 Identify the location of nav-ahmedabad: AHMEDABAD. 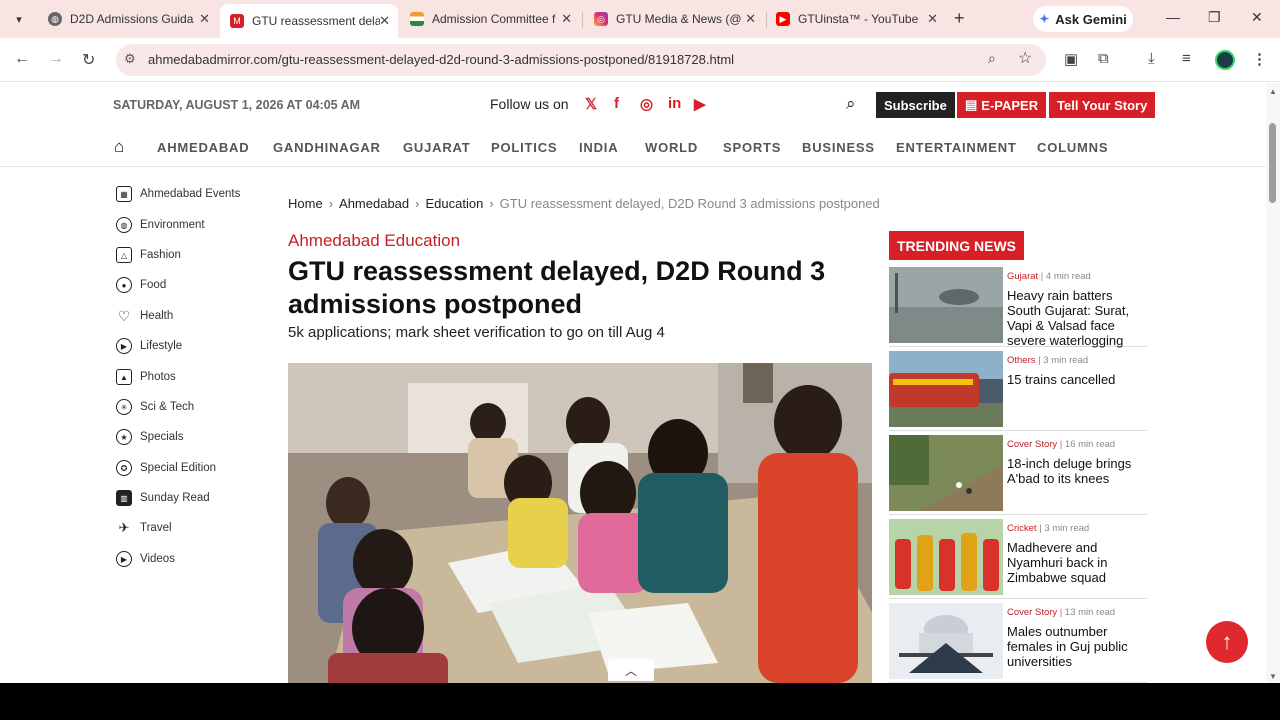
(203, 147).